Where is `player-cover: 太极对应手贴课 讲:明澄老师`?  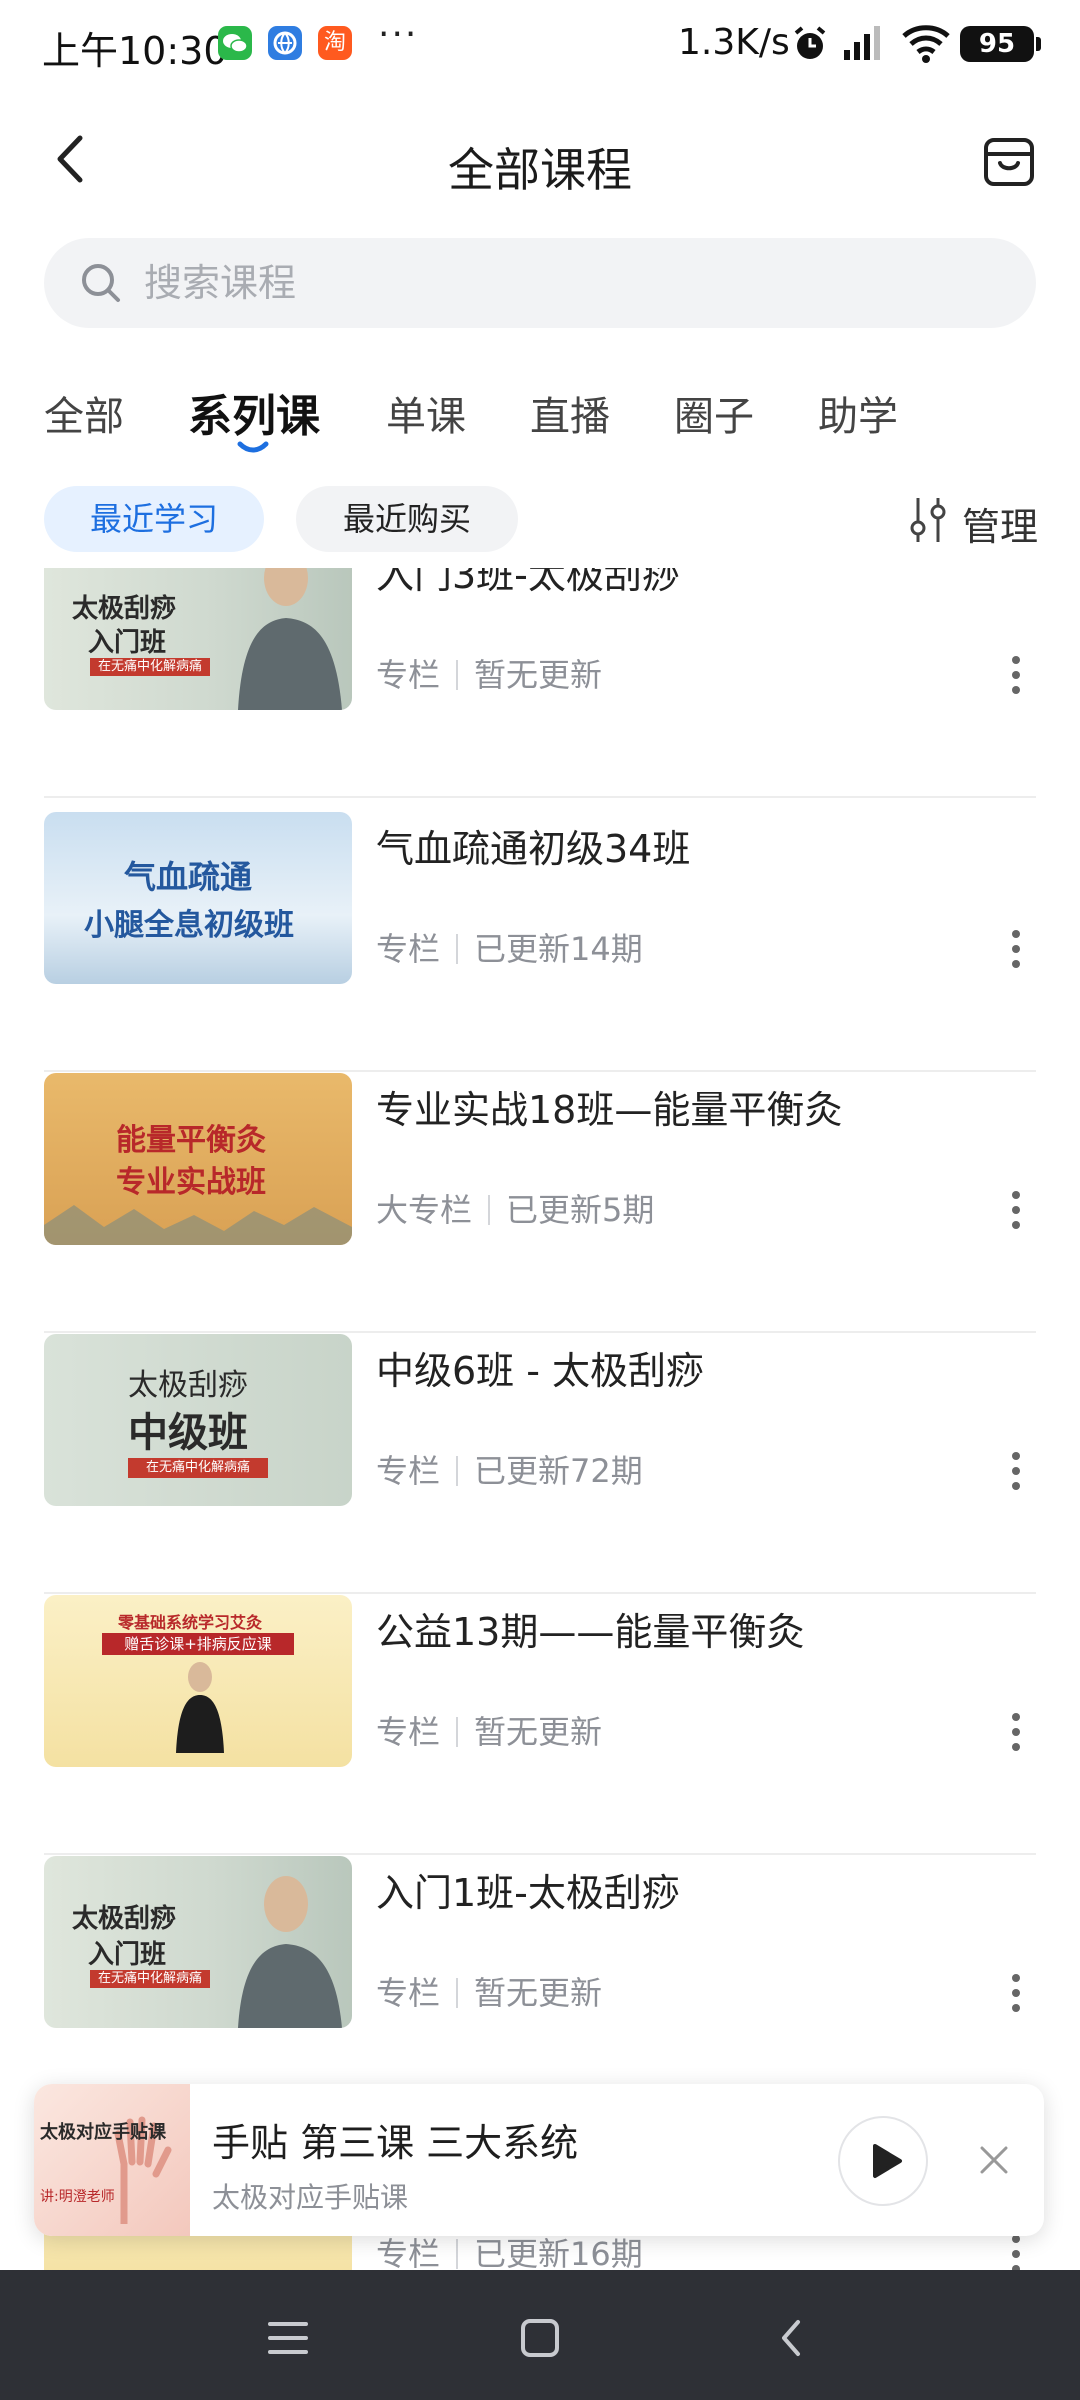
player-cover: 太极对应手贴课 讲:明澄老师 is located at coordinates (112, 2160).